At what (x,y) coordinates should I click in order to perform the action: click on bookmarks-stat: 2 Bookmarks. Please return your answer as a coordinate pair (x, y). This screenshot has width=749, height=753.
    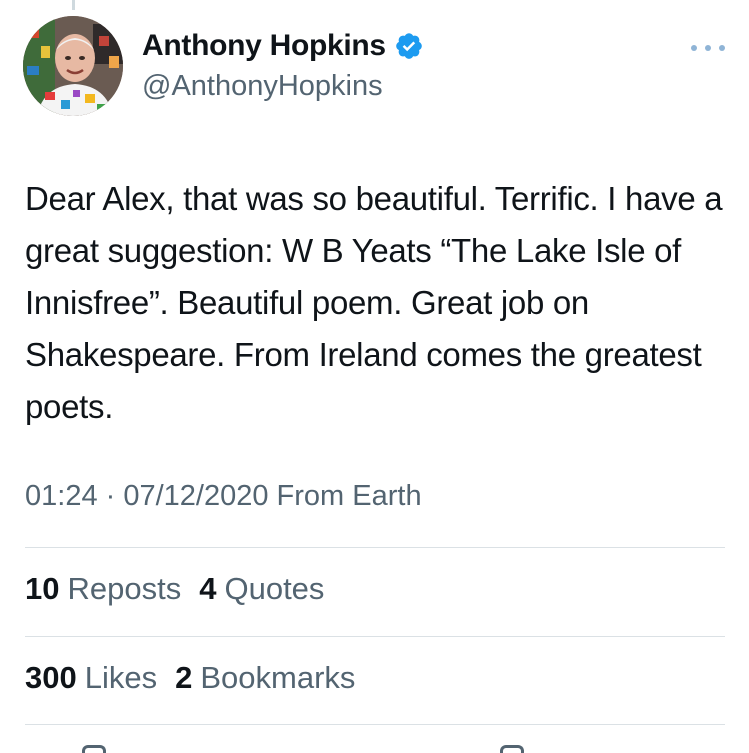
    Looking at the image, I should click on (274, 678).